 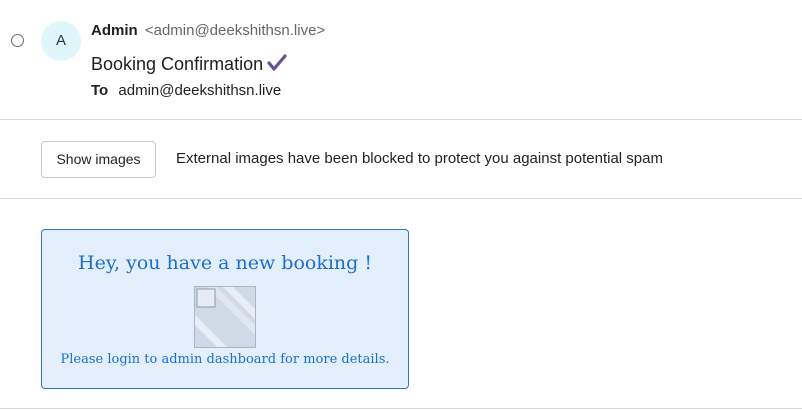 I want to click on subject-line: Booking Confirmation, so click(x=189, y=65).